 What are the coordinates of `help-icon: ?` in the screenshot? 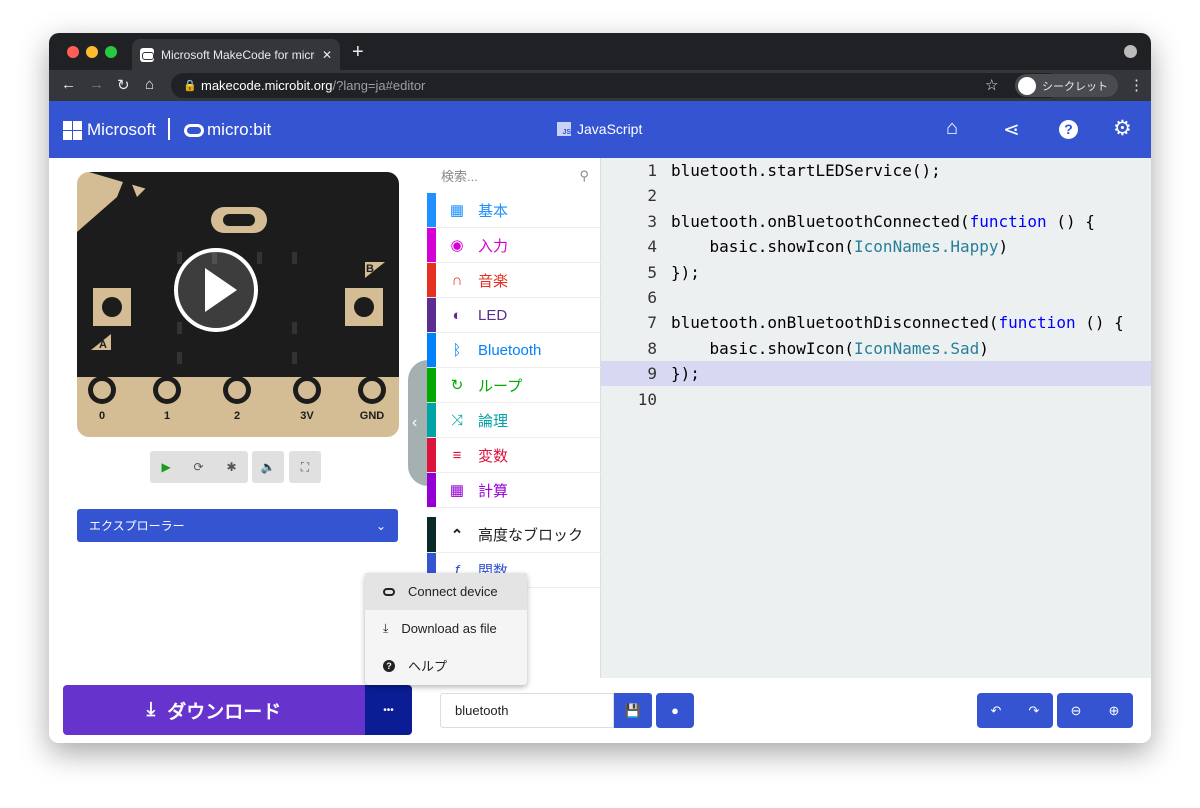 It's located at (1068, 129).